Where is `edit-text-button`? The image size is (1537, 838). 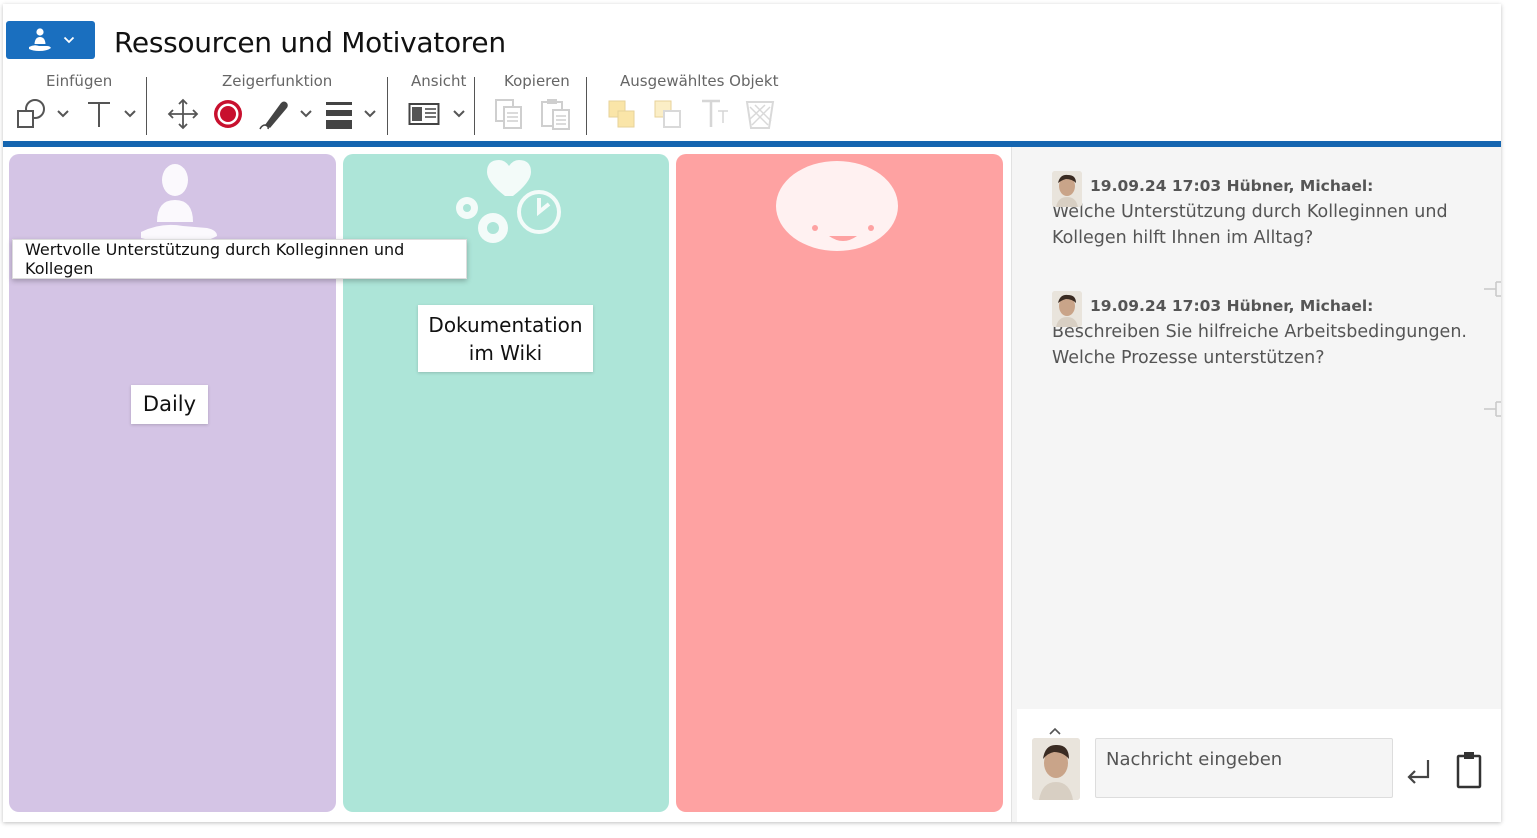 edit-text-button is located at coordinates (715, 114).